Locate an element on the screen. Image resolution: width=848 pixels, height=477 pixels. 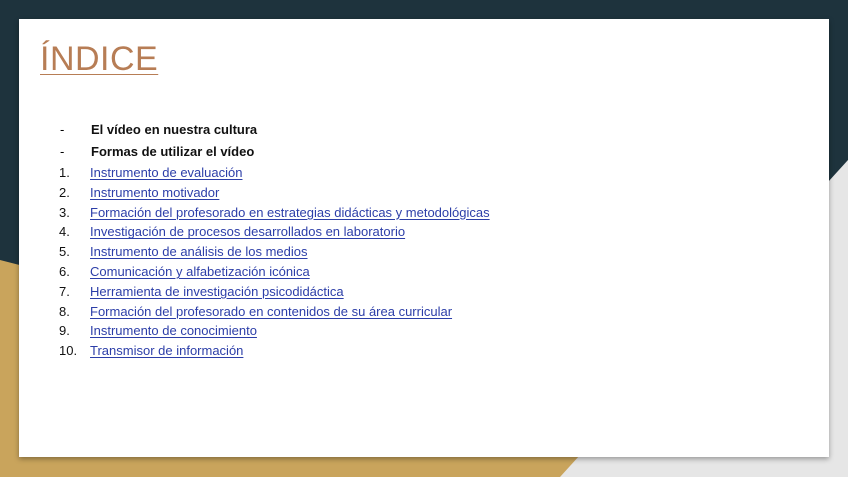
list-number: 7. is located at coordinates (64, 291).